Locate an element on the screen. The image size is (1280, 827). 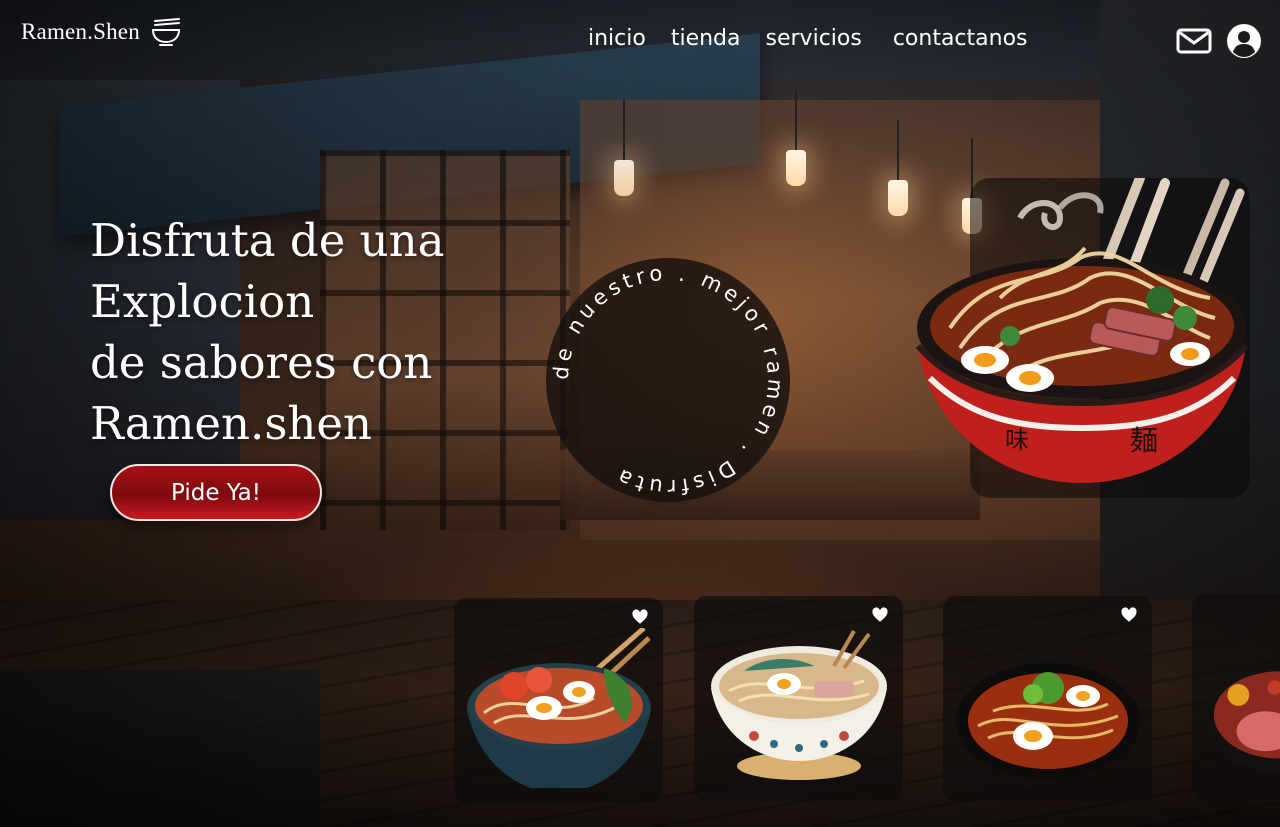
brand-name: Ramen.Shen is located at coordinates (80, 31).